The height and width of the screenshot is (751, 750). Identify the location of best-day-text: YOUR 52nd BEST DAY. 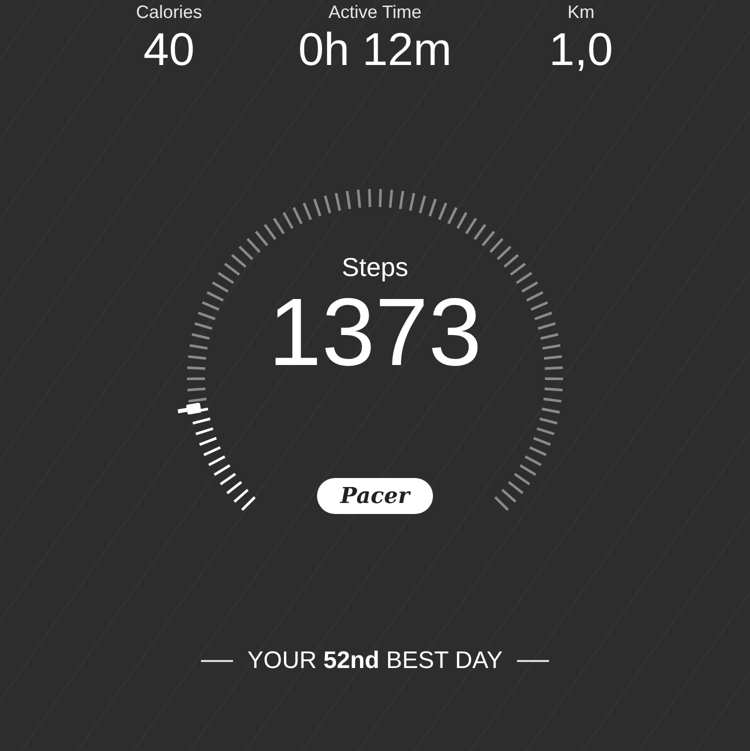
(375, 661).